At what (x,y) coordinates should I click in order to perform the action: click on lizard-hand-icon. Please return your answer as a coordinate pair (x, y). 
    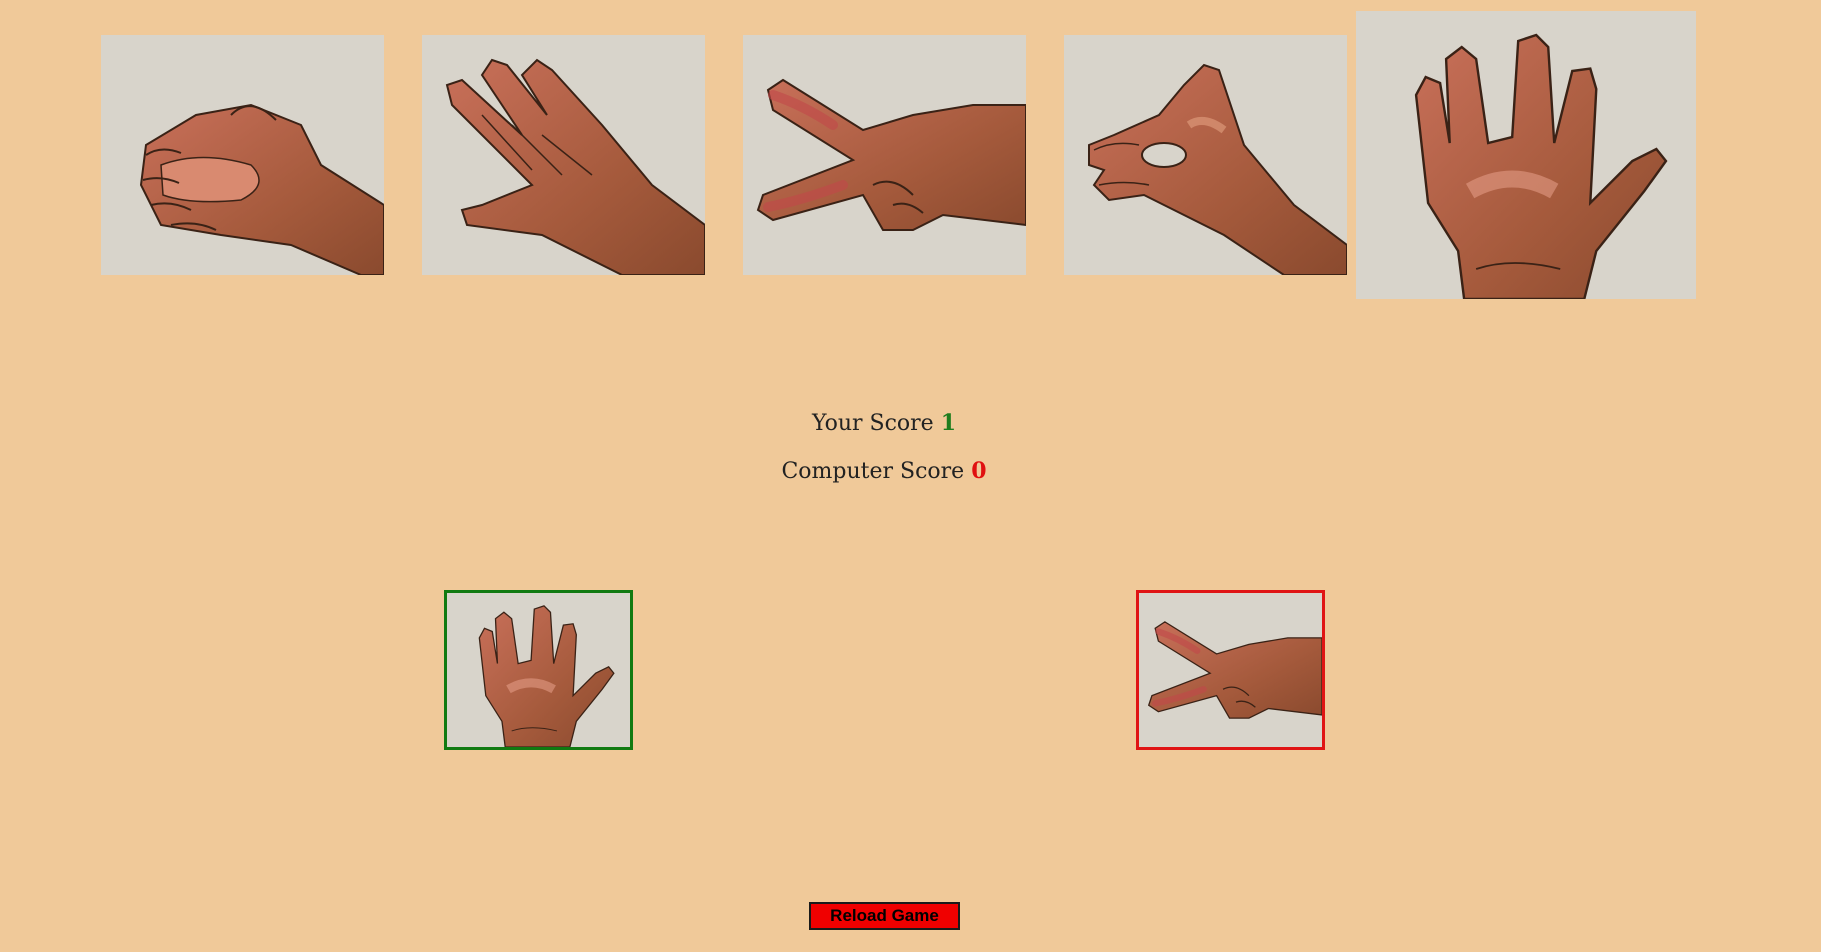
    Looking at the image, I should click on (1205, 155).